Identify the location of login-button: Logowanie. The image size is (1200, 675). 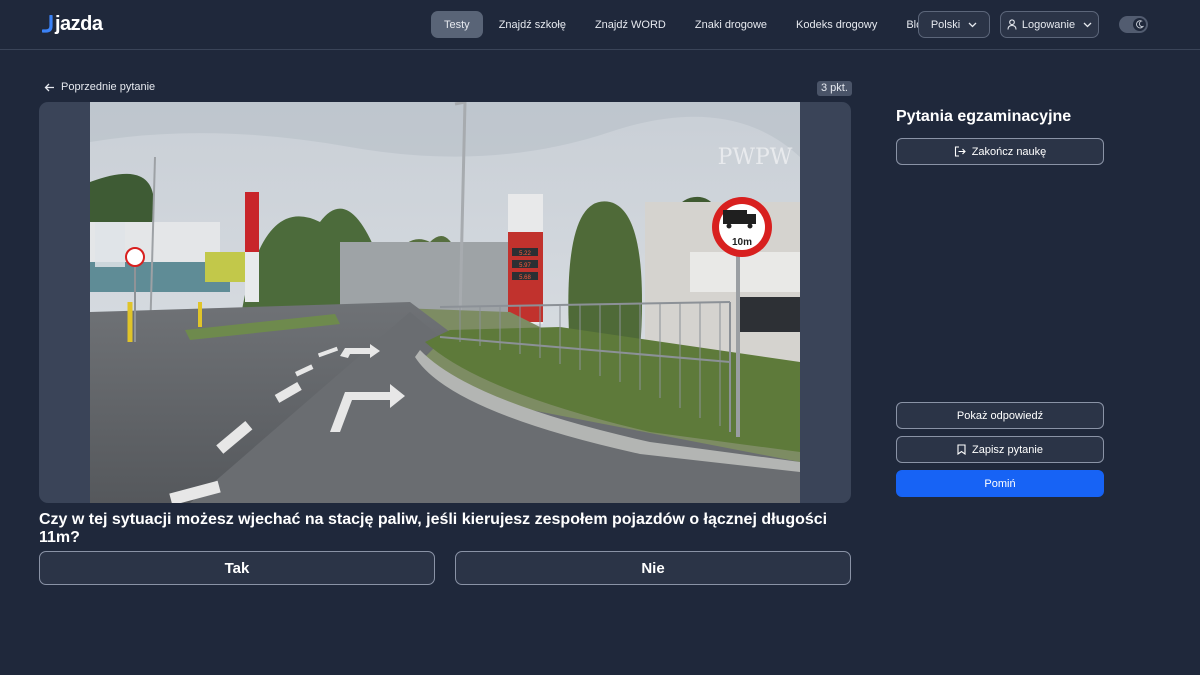
(1049, 24).